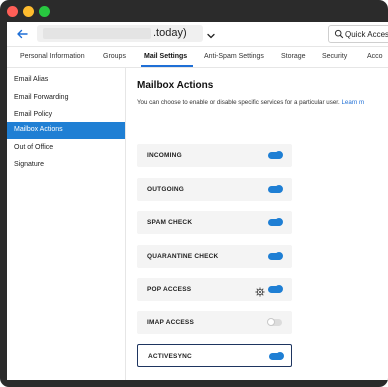  I want to click on search-icon, so click(339, 34).